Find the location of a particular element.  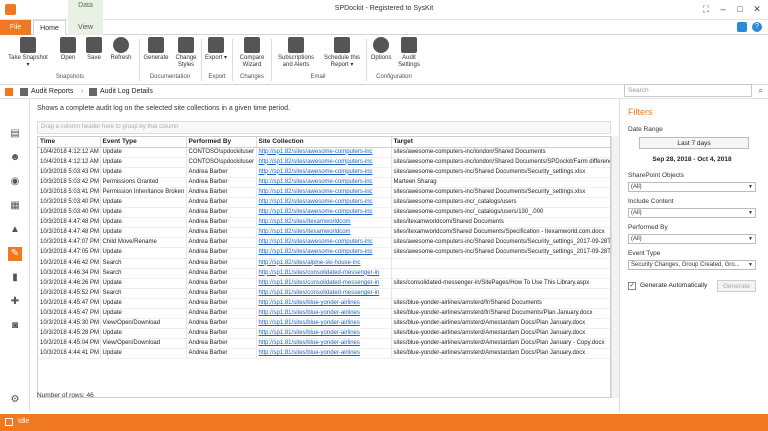

column-event-type: Event Type is located at coordinates (143, 142).